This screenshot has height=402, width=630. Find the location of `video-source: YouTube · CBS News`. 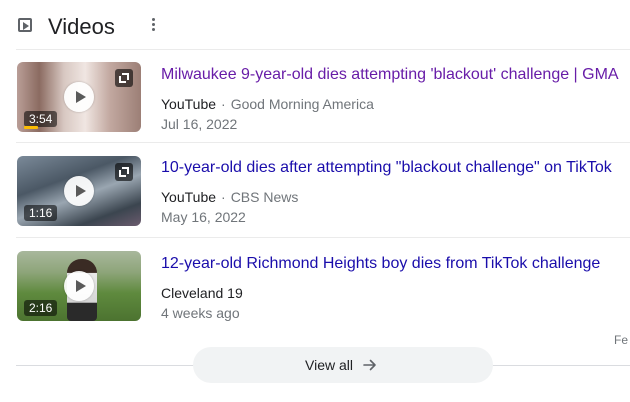

video-source: YouTube · CBS News is located at coordinates (229, 197).